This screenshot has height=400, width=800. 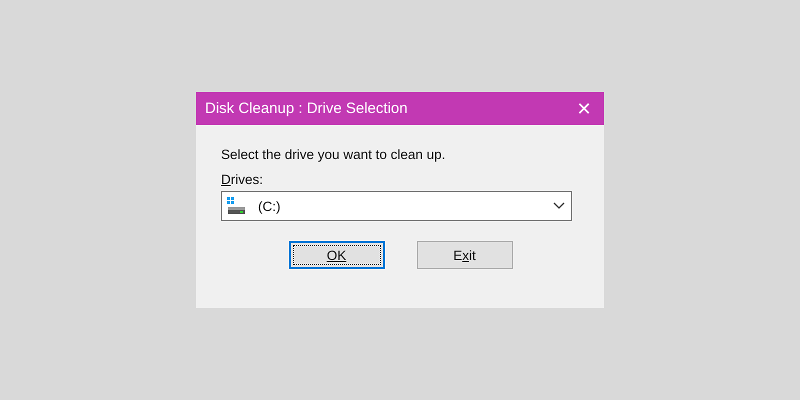 I want to click on drive-value: (C:), so click(x=270, y=206).